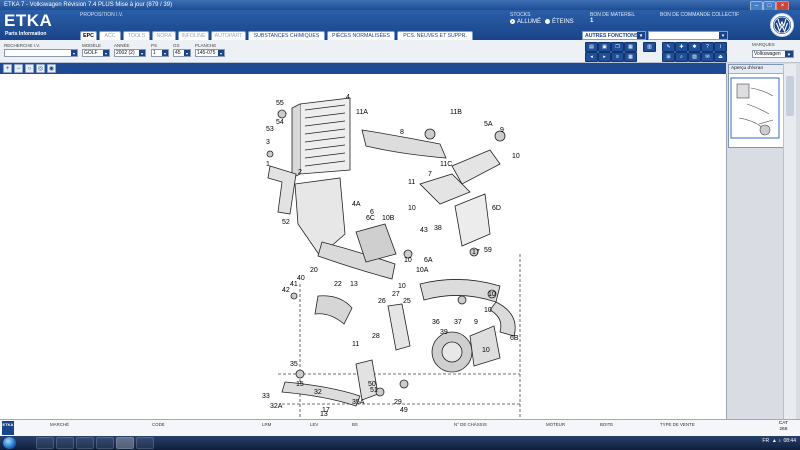  I want to click on ie-taskbar-icon, so click(85, 443).